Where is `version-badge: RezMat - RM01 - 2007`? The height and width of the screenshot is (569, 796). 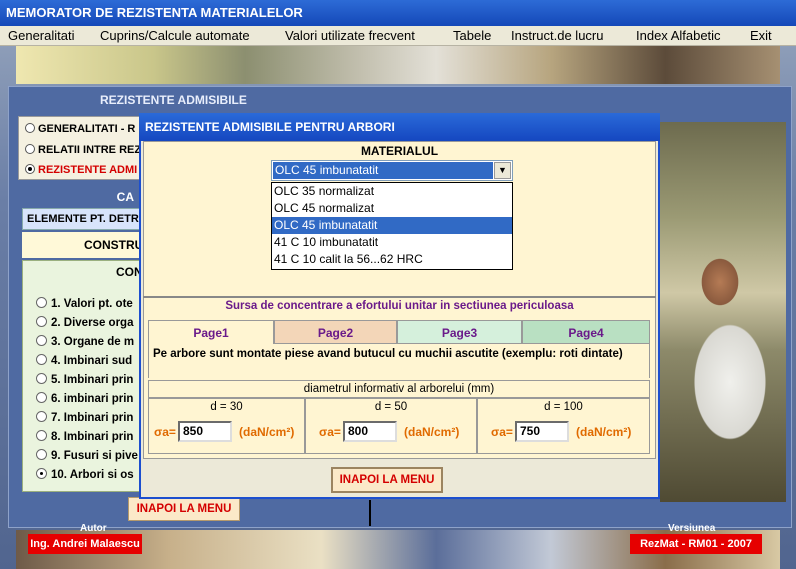 version-badge: RezMat - RM01 - 2007 is located at coordinates (696, 544).